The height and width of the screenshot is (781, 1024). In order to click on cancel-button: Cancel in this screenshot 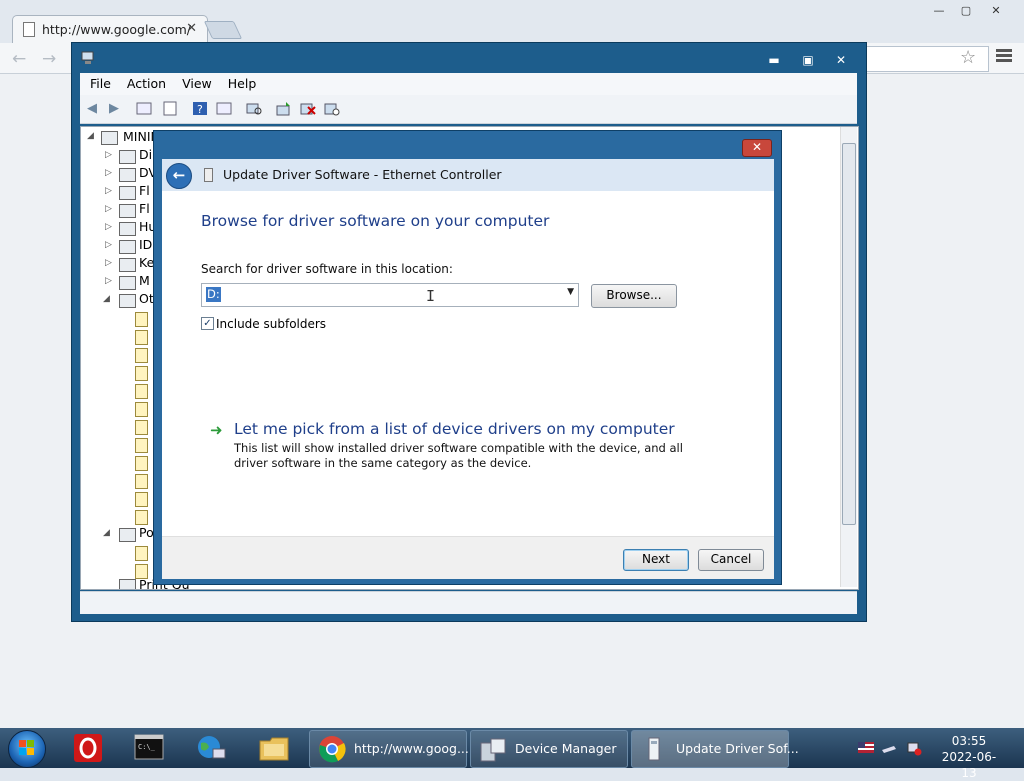, I will do `click(731, 560)`.